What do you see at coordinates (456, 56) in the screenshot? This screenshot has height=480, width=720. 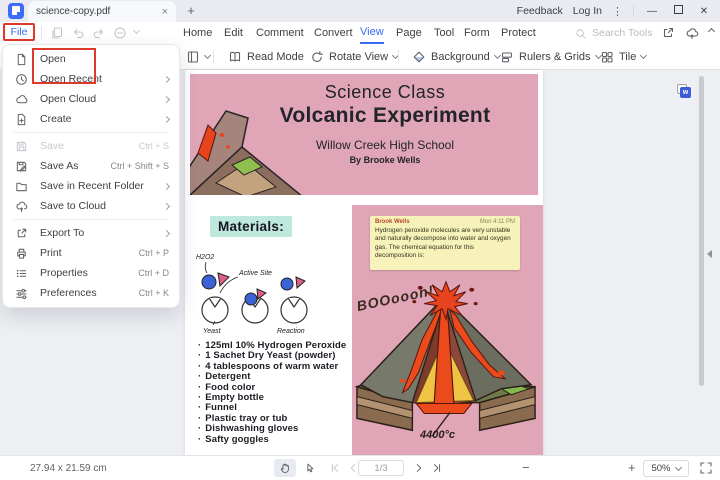 I see `background-button: Background` at bounding box center [456, 56].